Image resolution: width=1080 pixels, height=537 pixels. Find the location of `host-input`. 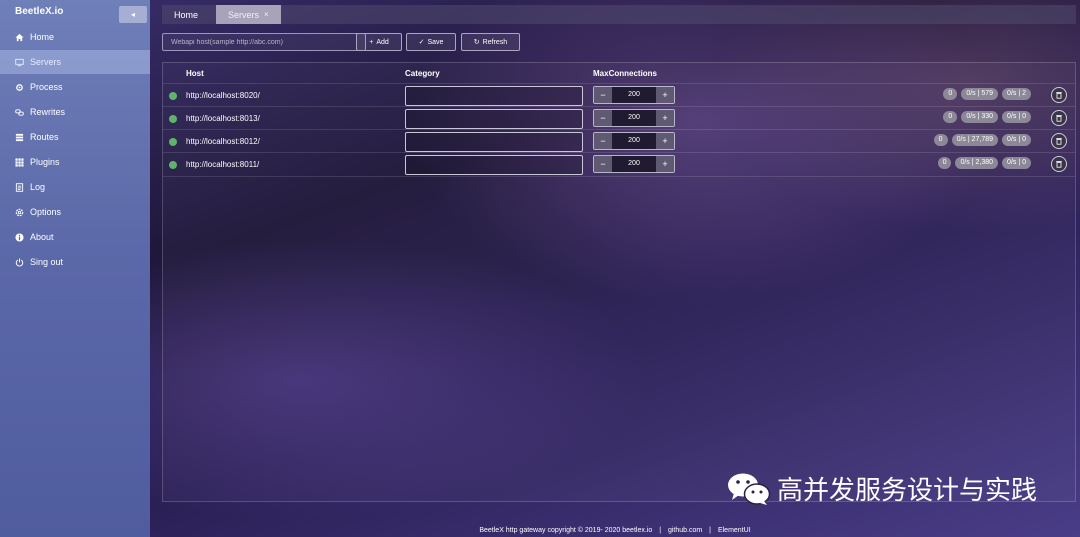

host-input is located at coordinates (264, 42).